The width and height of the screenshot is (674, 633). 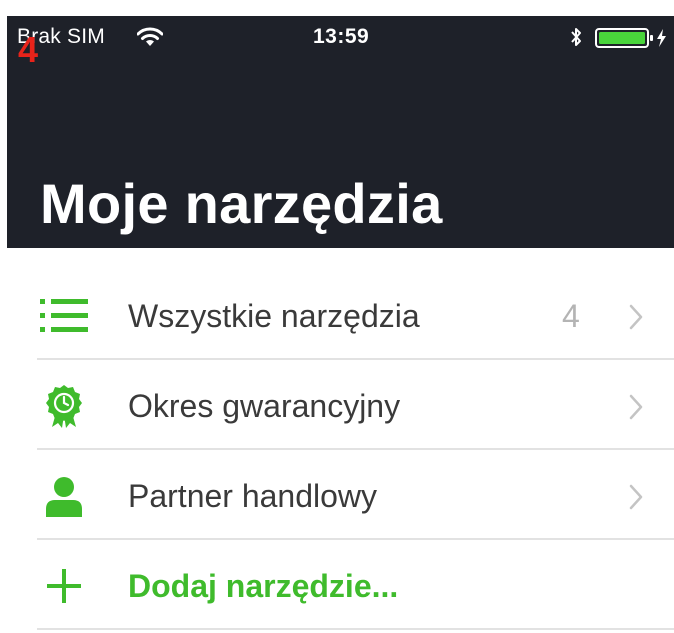 What do you see at coordinates (64, 497) in the screenshot?
I see `person-icon` at bounding box center [64, 497].